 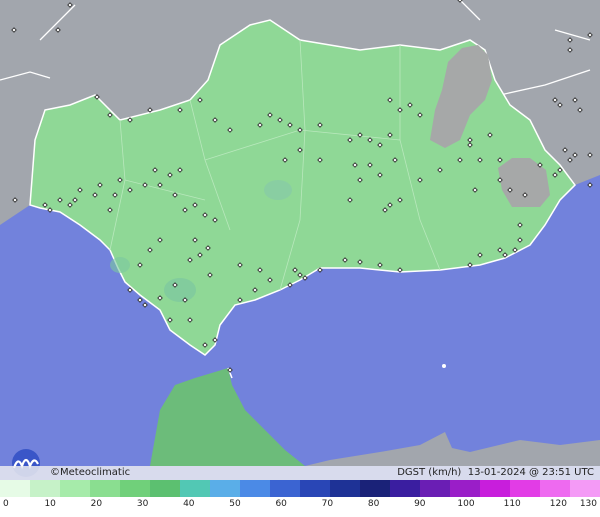 I want to click on scale-tick-label: 40, so click(x=189, y=504).